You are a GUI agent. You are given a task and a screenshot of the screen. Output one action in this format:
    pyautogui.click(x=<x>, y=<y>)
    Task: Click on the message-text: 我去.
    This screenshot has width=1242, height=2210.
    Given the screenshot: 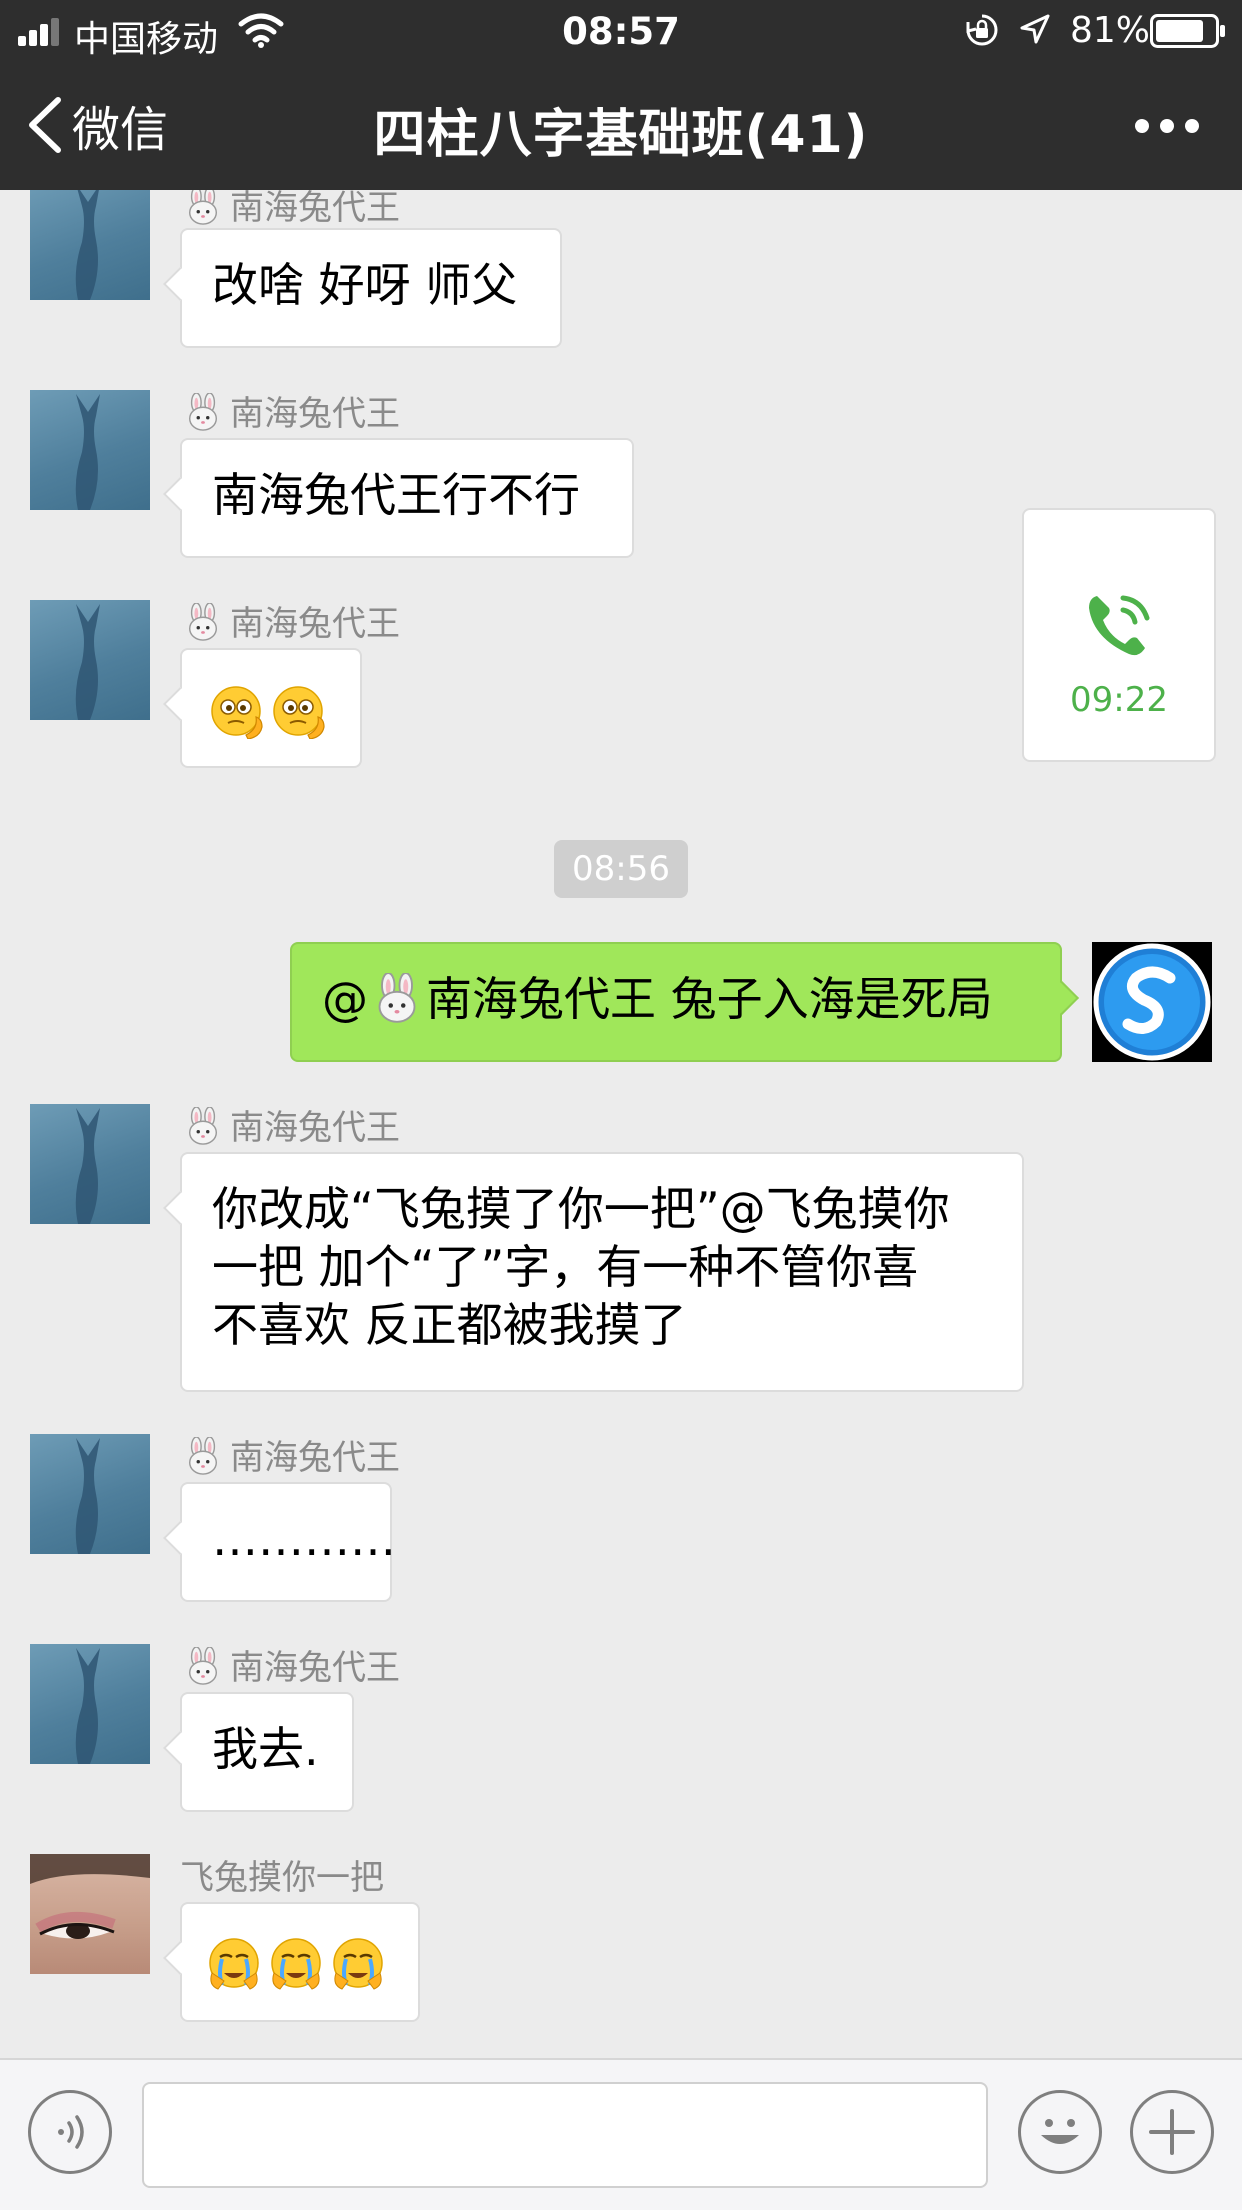 What is the action you would take?
    pyautogui.click(x=265, y=1749)
    